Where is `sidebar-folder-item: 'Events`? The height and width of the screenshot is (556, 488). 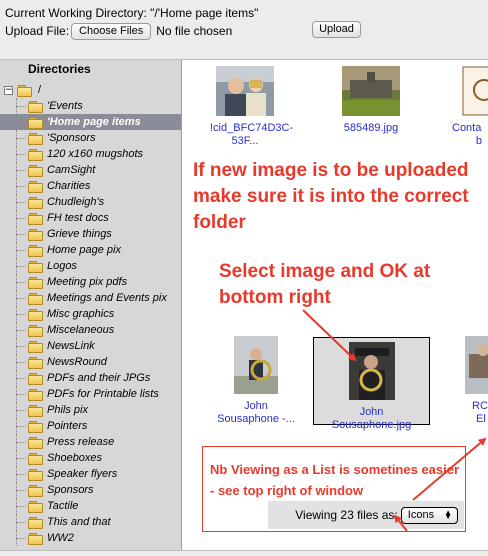
sidebar-folder-item: 'Events is located at coordinates (90, 106).